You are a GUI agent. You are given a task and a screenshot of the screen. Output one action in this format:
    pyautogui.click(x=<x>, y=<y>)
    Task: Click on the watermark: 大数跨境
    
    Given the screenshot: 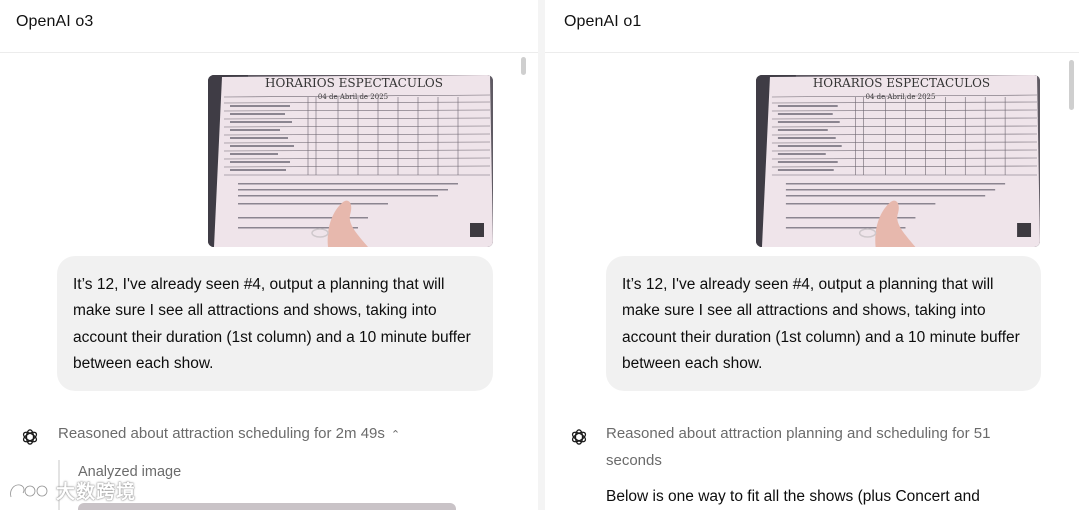 What is the action you would take?
    pyautogui.click(x=72, y=490)
    